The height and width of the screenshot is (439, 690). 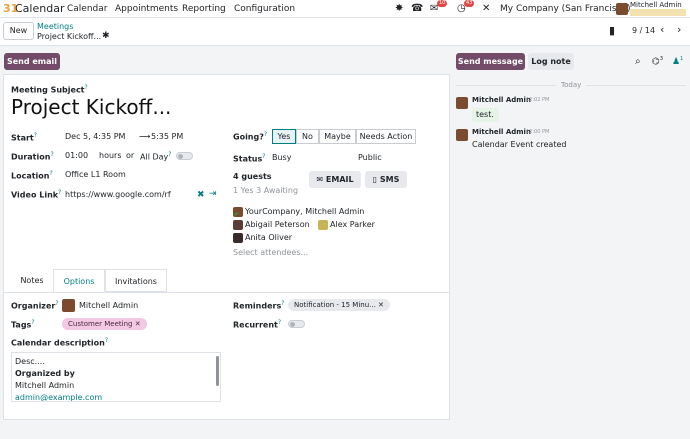 I want to click on privacy-select: Public, so click(x=370, y=157).